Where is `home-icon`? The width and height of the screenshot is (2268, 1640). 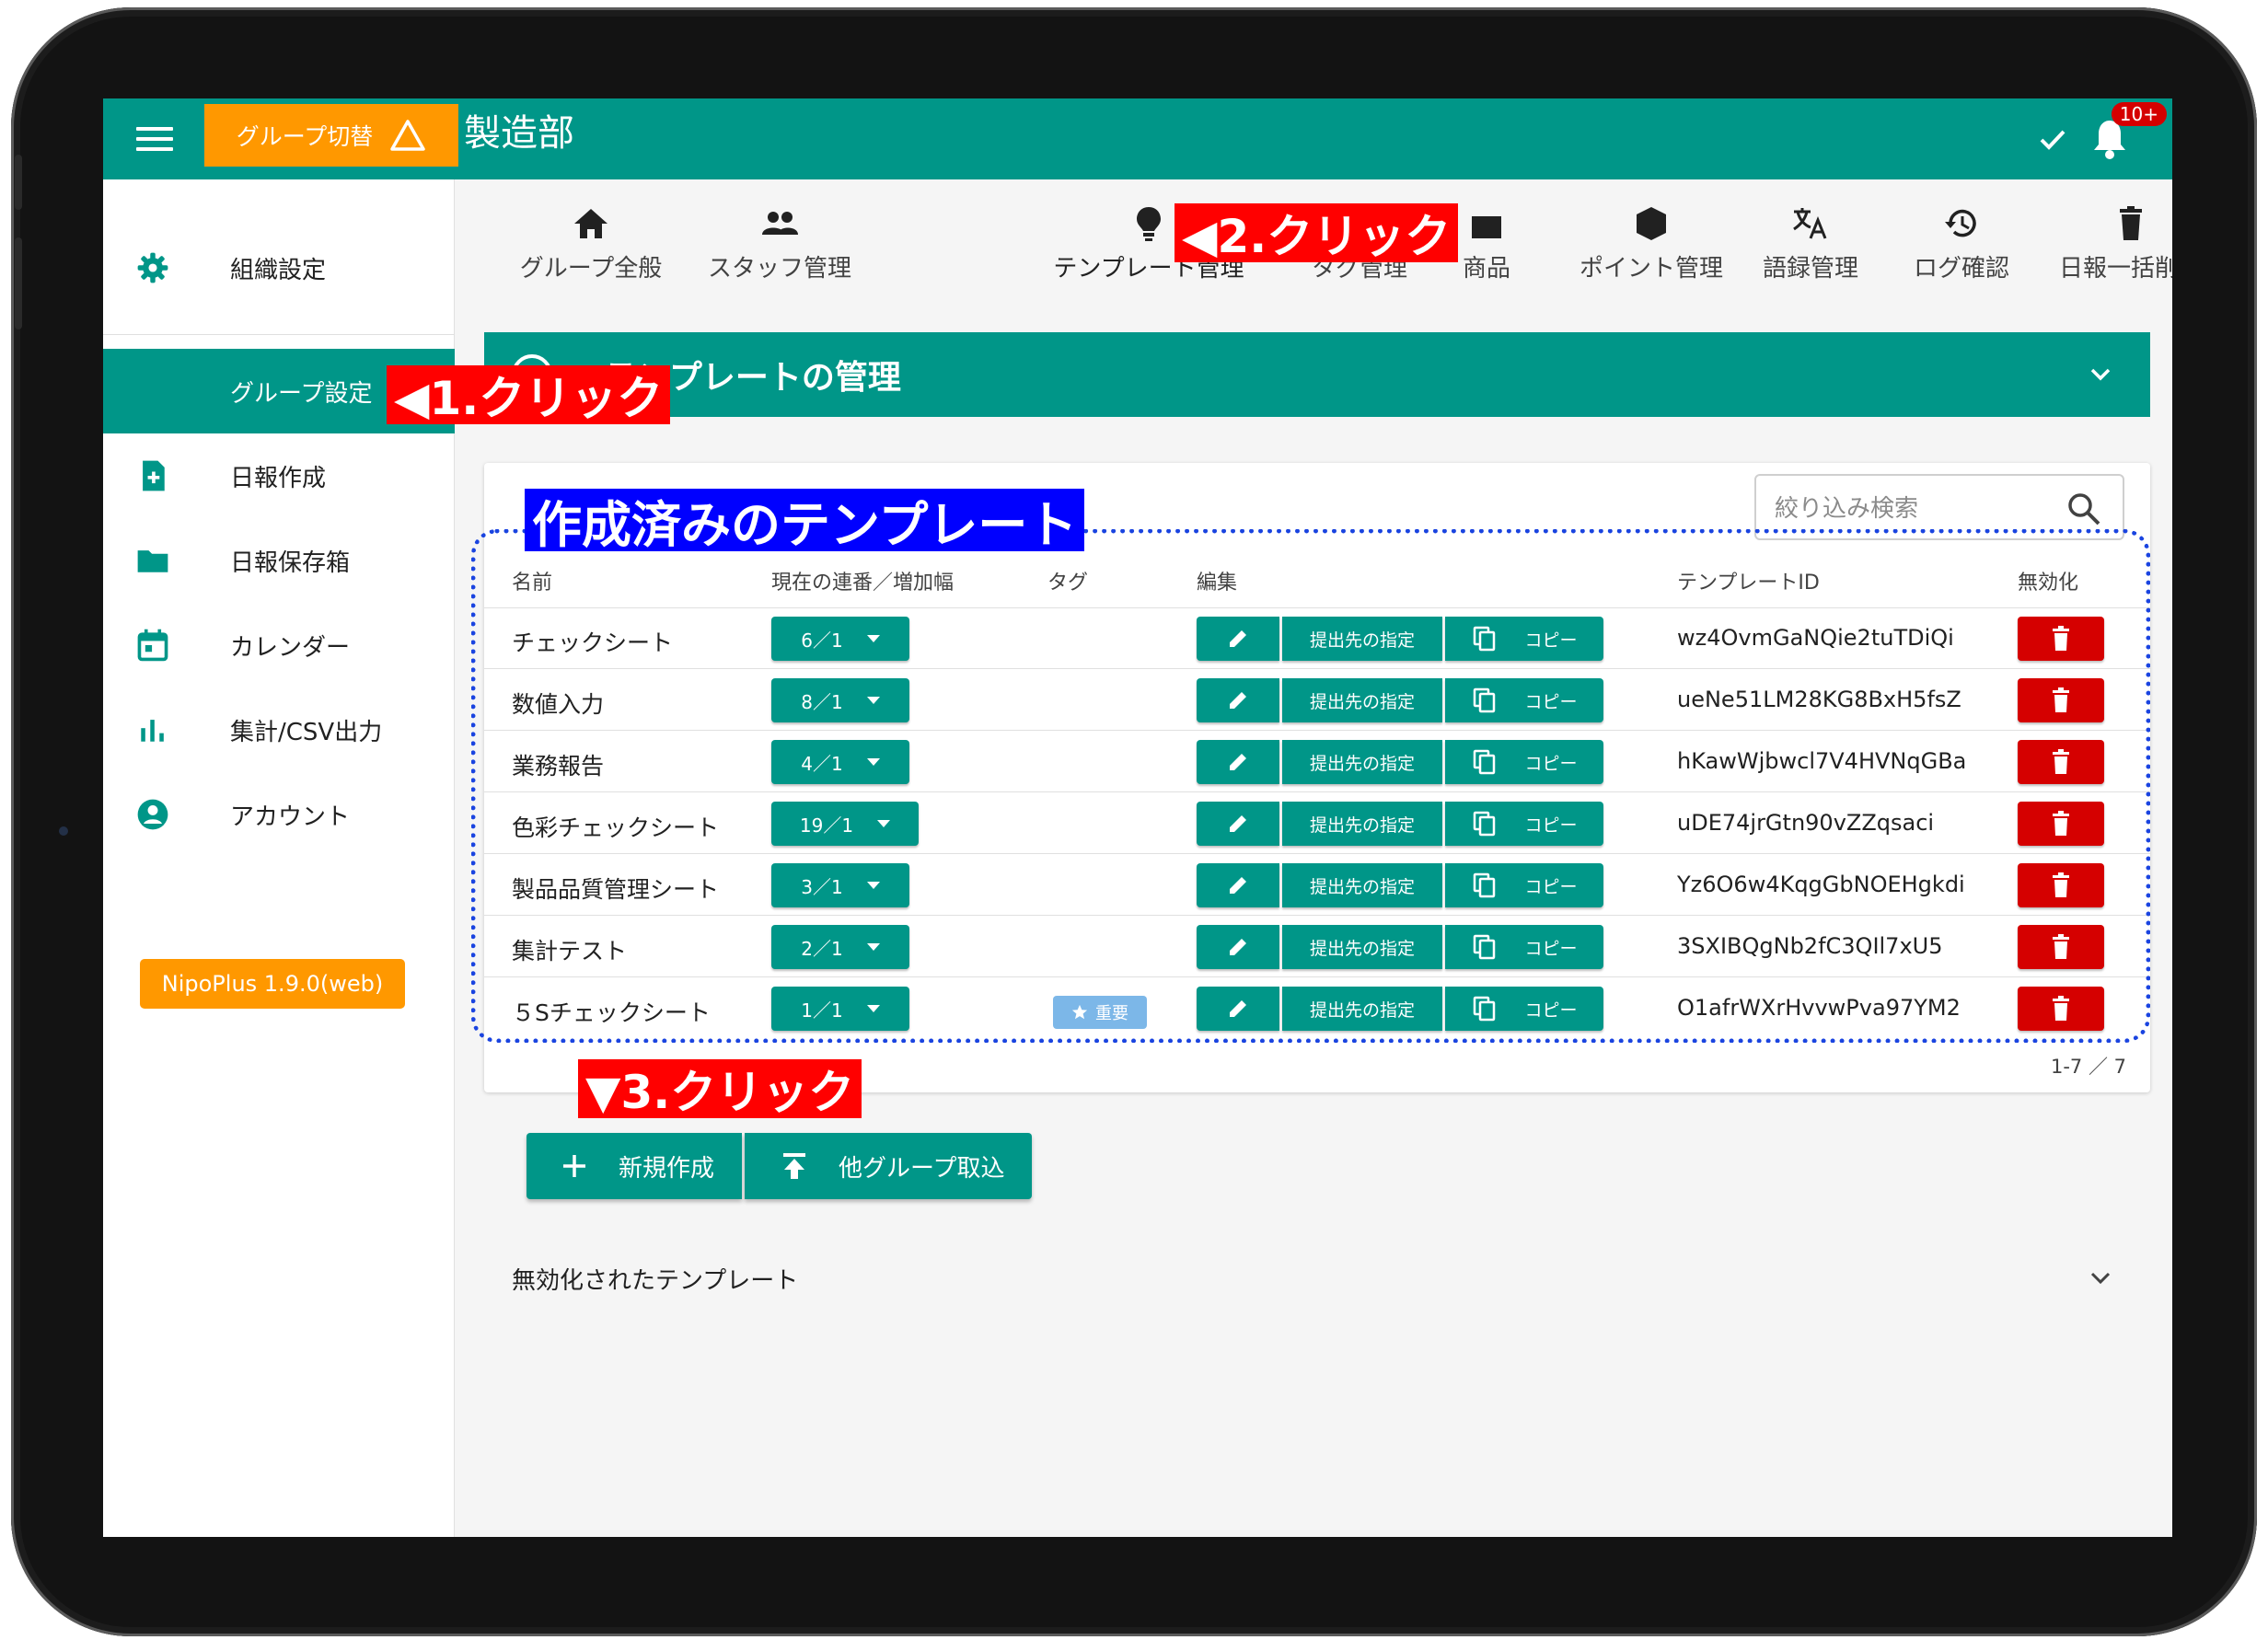 home-icon is located at coordinates (591, 224).